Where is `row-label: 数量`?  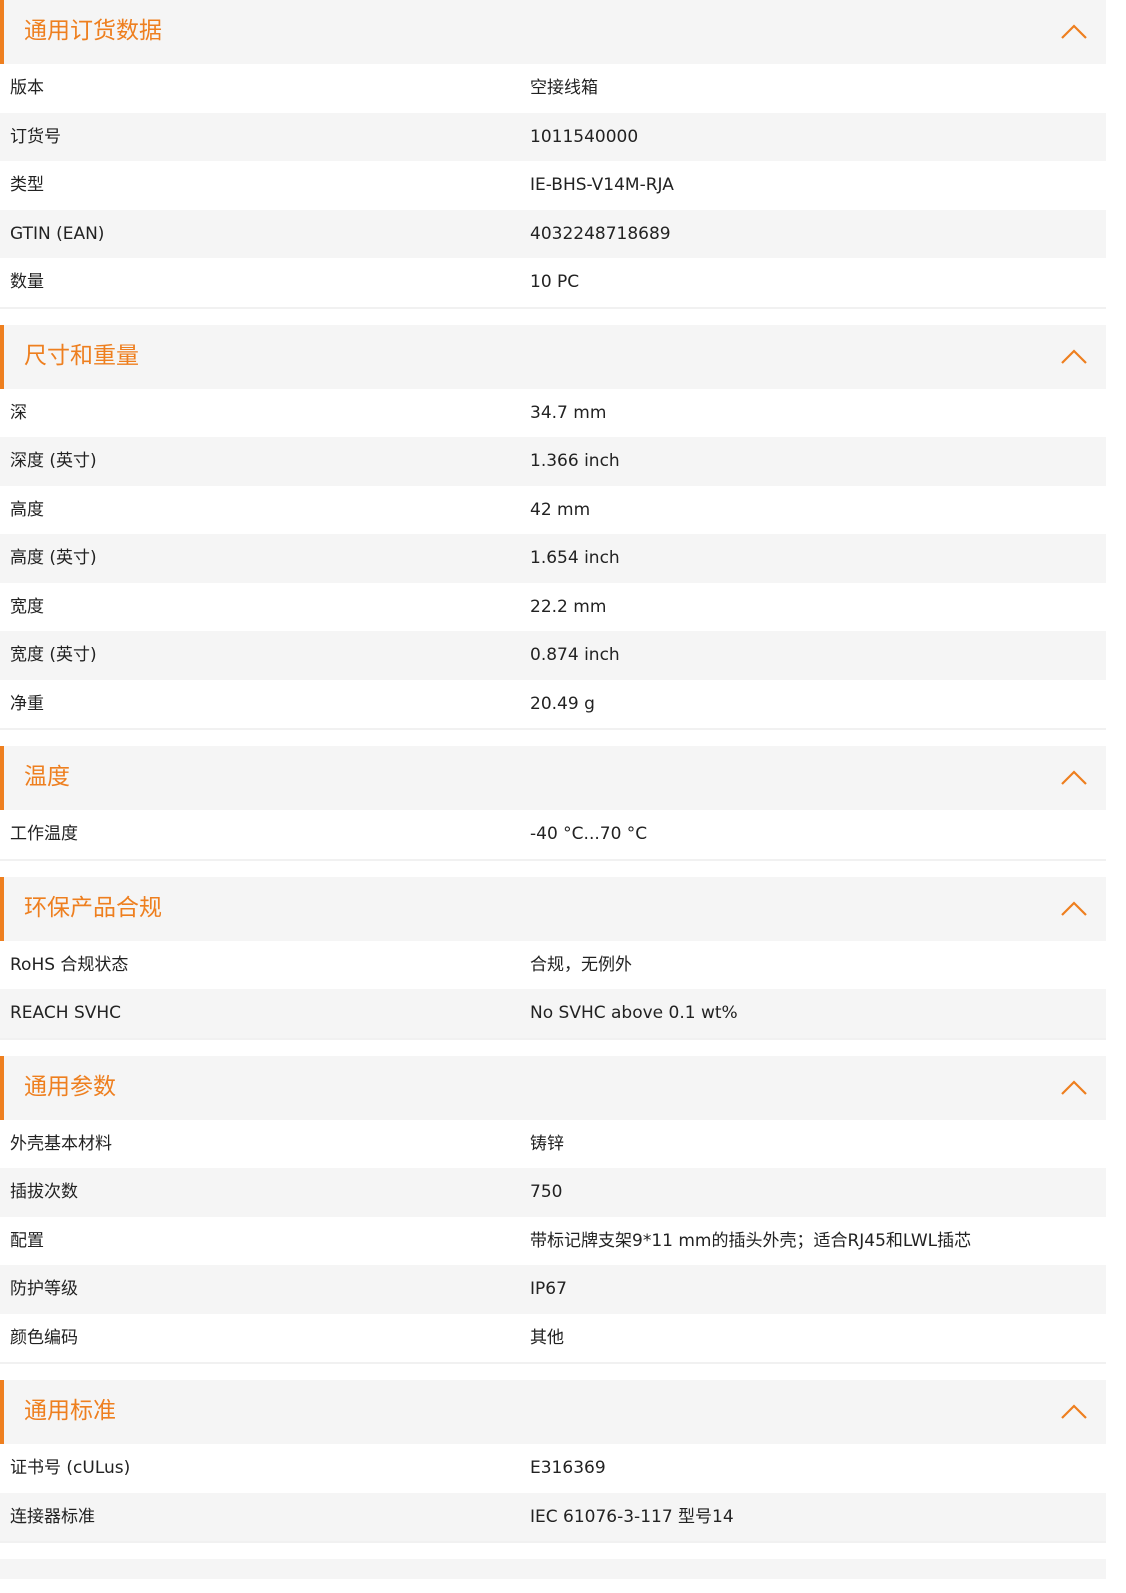 row-label: 数量 is located at coordinates (27, 282).